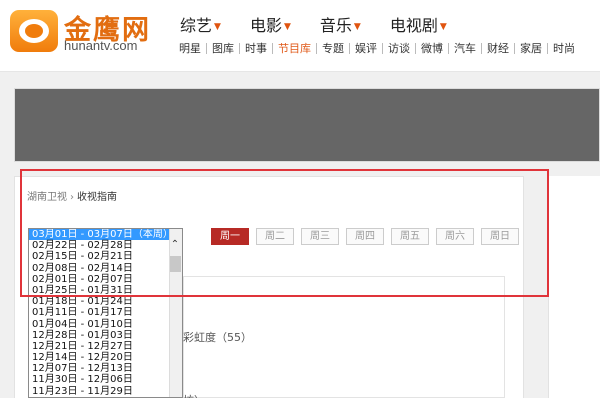  What do you see at coordinates (574, 287) in the screenshot?
I see `right-sidebar` at bounding box center [574, 287].